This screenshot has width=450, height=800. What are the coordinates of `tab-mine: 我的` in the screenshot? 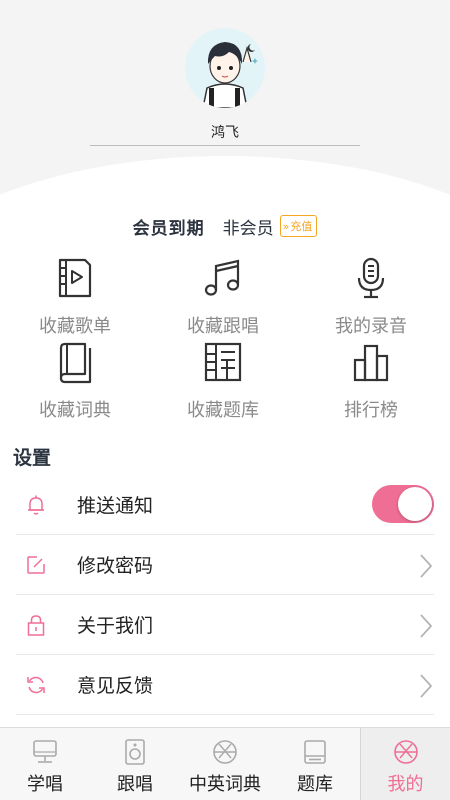 It's located at (405, 764).